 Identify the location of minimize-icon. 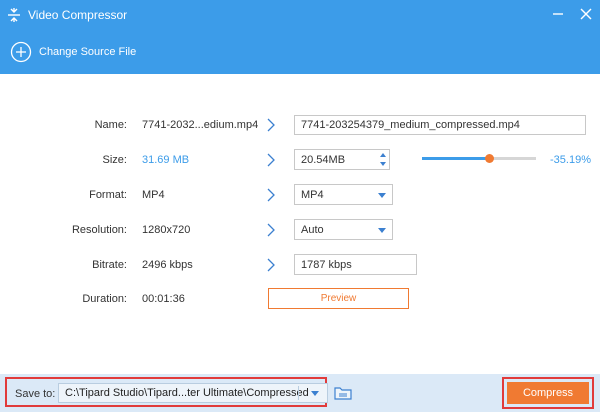
(558, 14).